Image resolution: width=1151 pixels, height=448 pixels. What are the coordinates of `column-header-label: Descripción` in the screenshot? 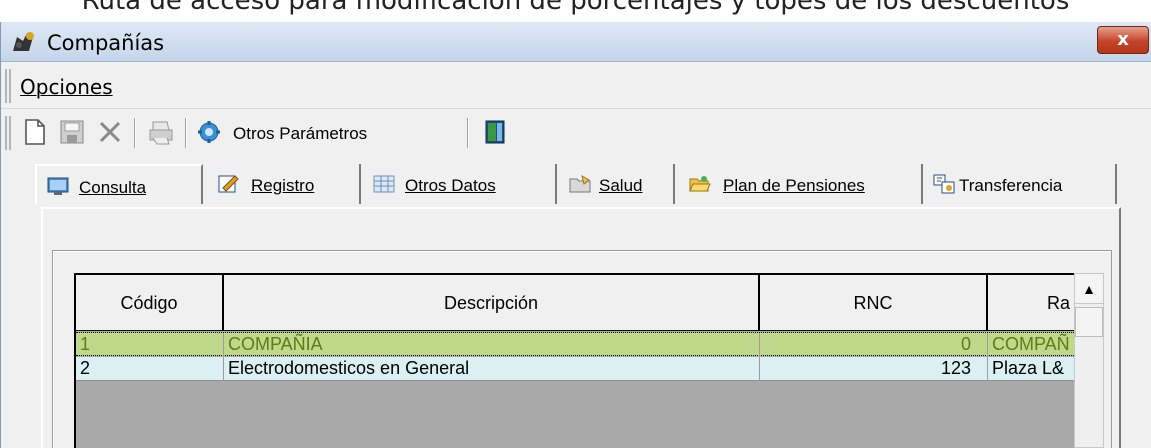 It's located at (491, 303).